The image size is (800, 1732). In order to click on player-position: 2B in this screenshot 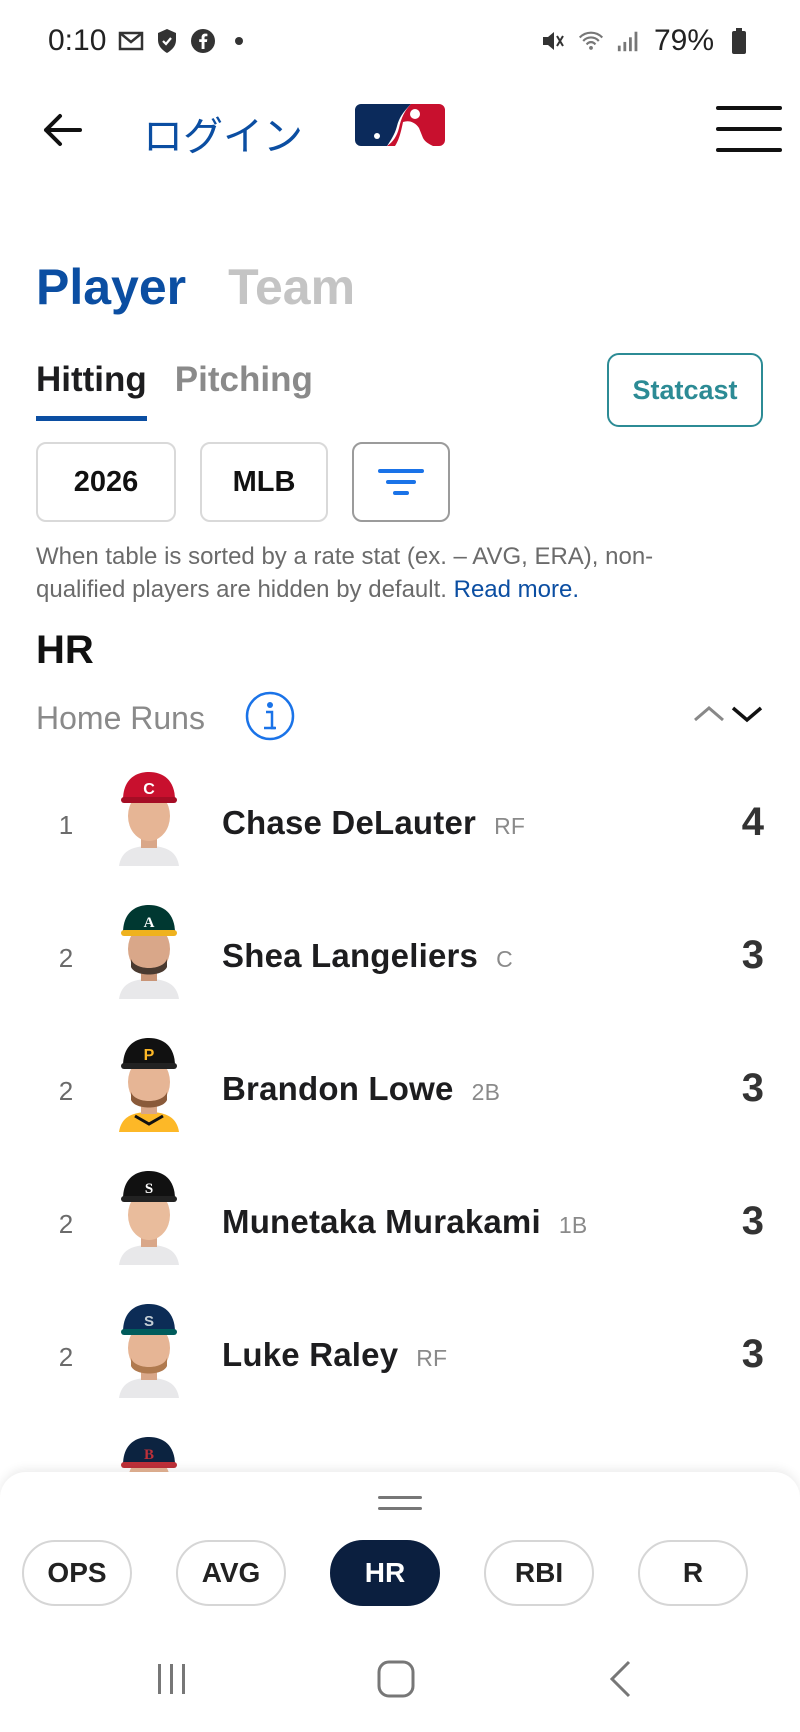, I will do `click(486, 1092)`.